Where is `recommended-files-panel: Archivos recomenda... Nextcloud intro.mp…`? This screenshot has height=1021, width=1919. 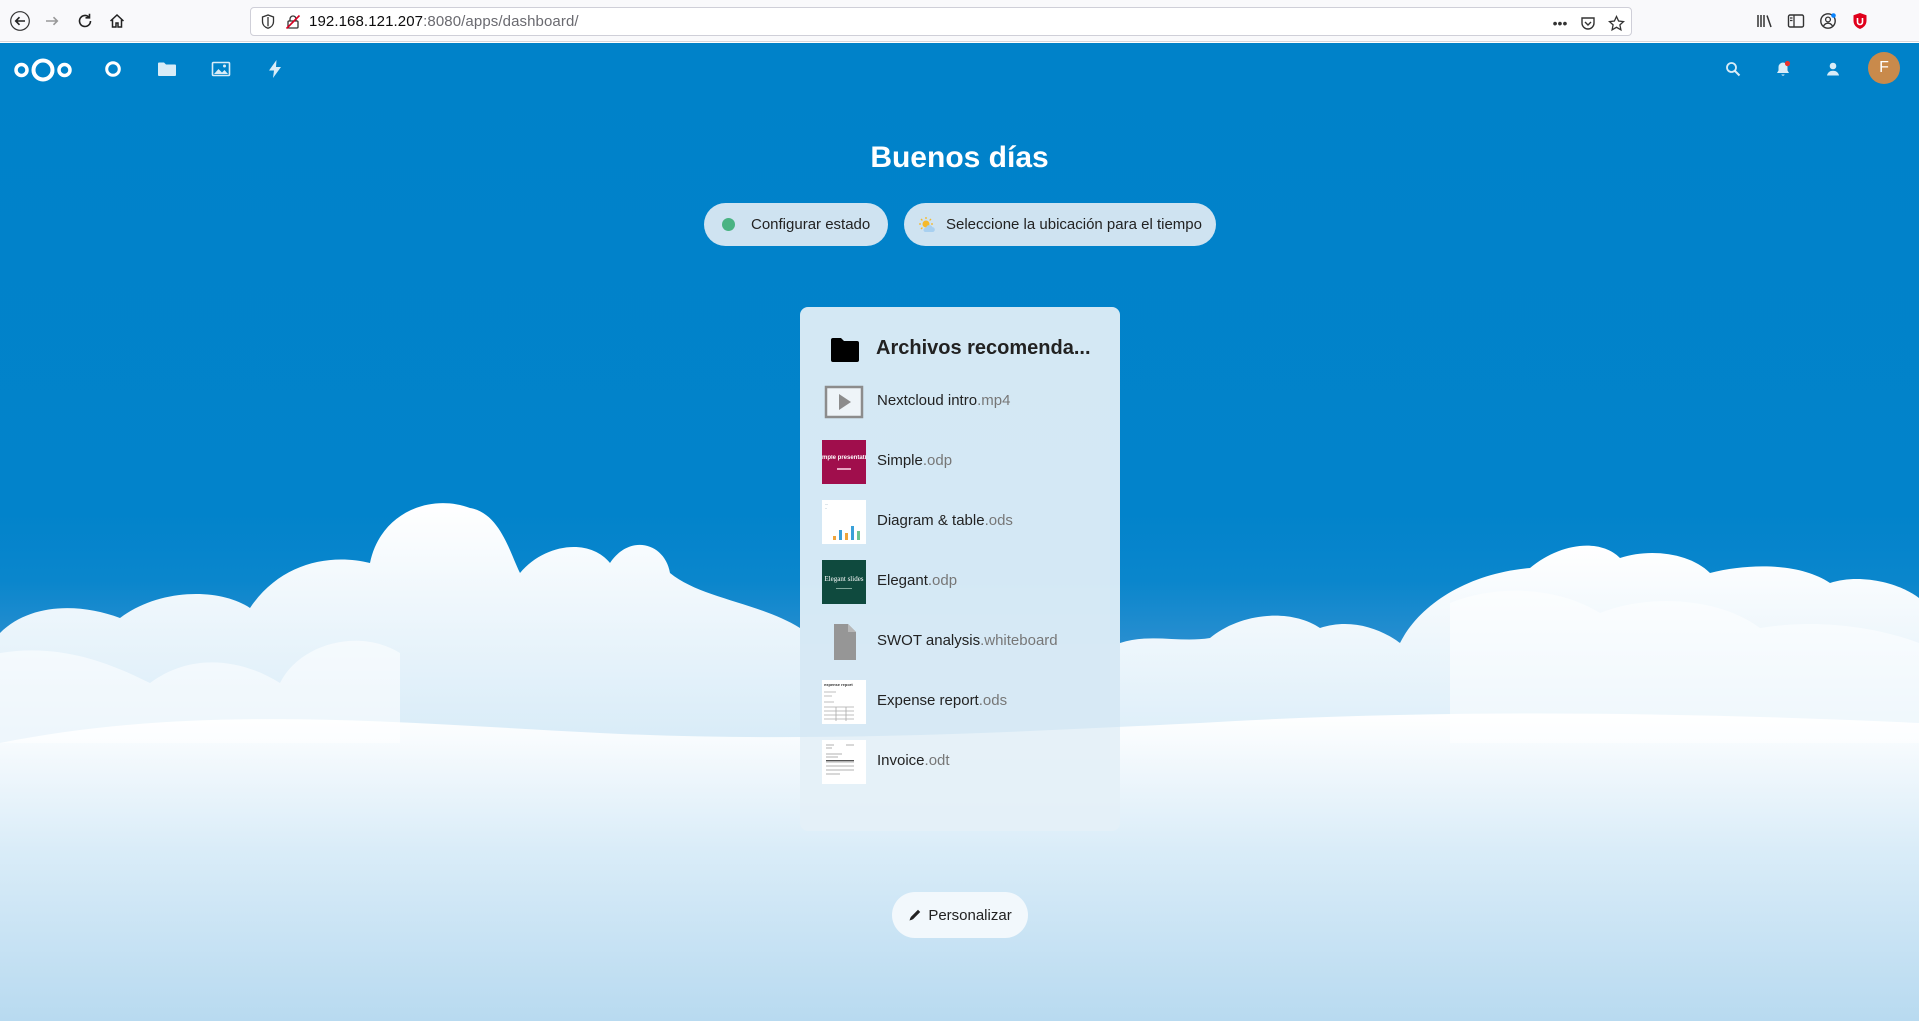 recommended-files-panel: Archivos recomenda... Nextcloud intro.mp… is located at coordinates (960, 569).